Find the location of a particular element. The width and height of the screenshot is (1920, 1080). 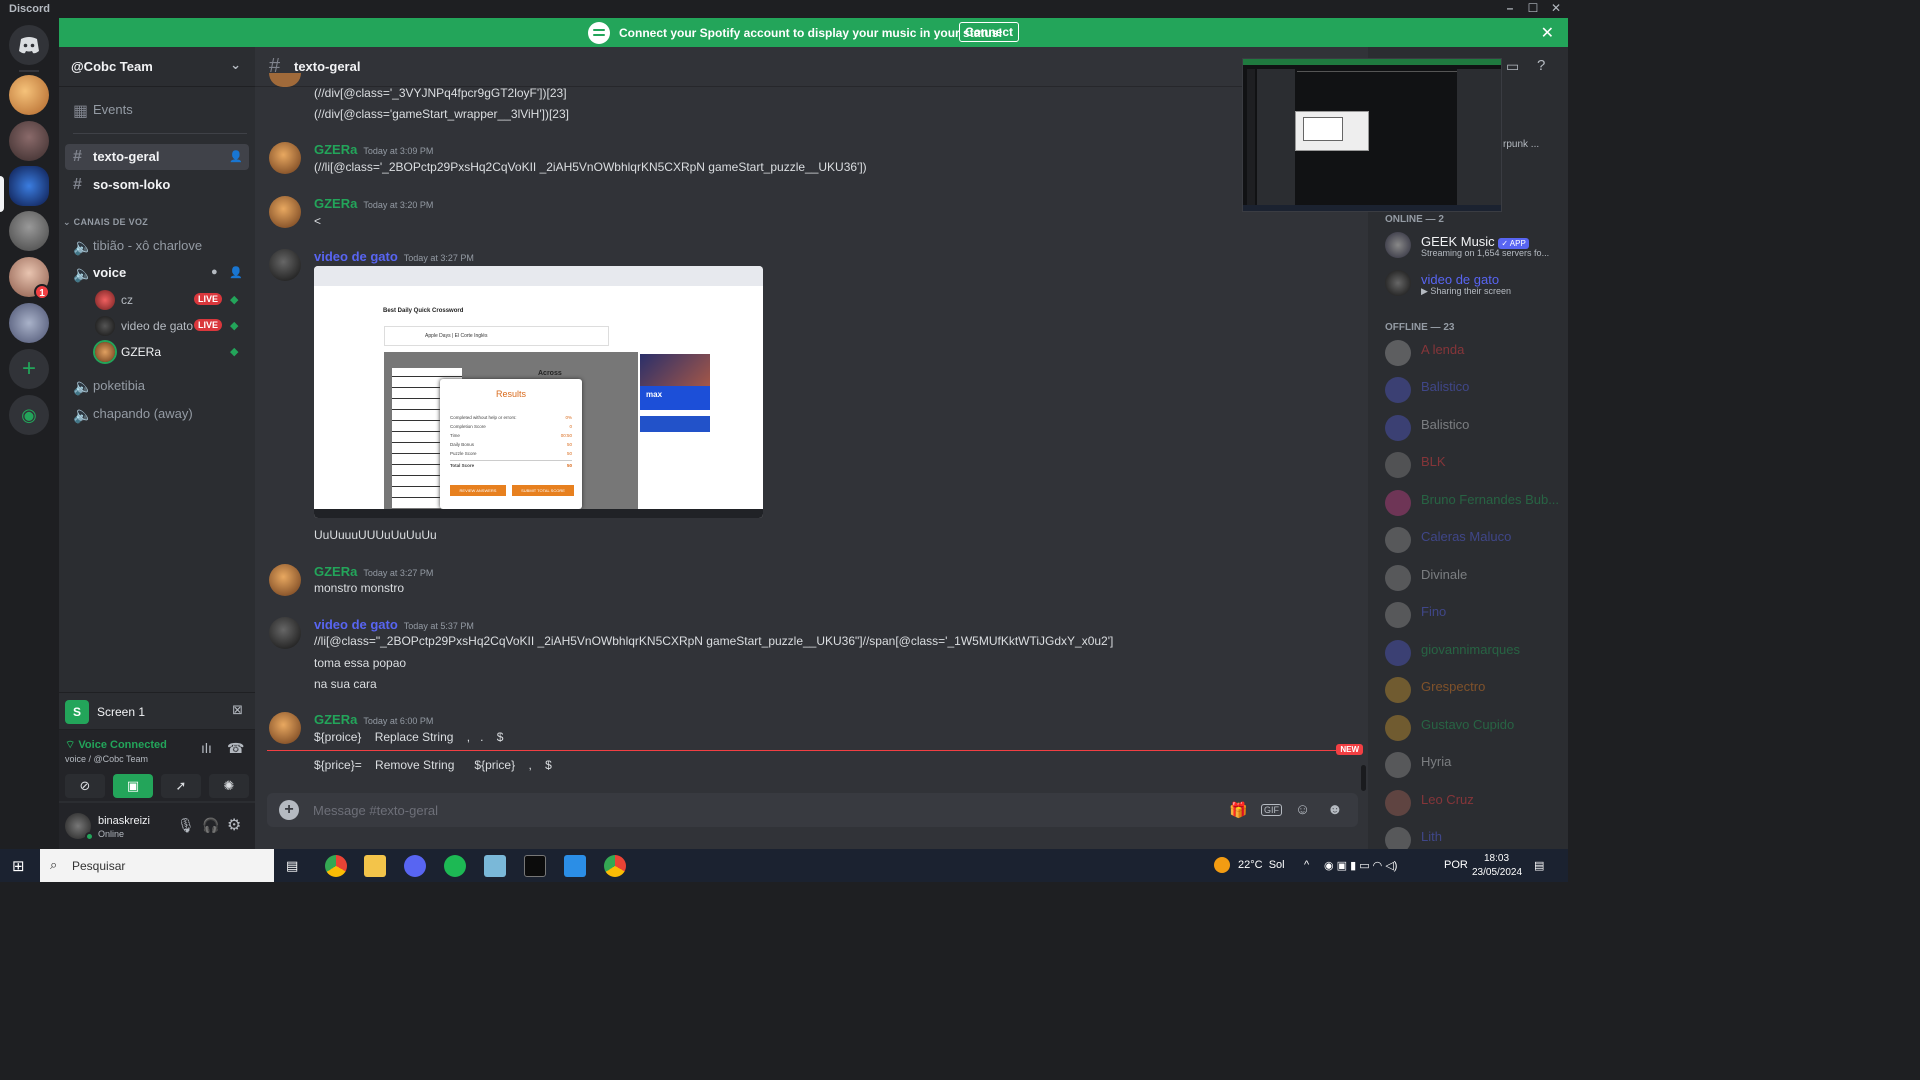

stop-stream-icon: ⊠ is located at coordinates (237, 710).